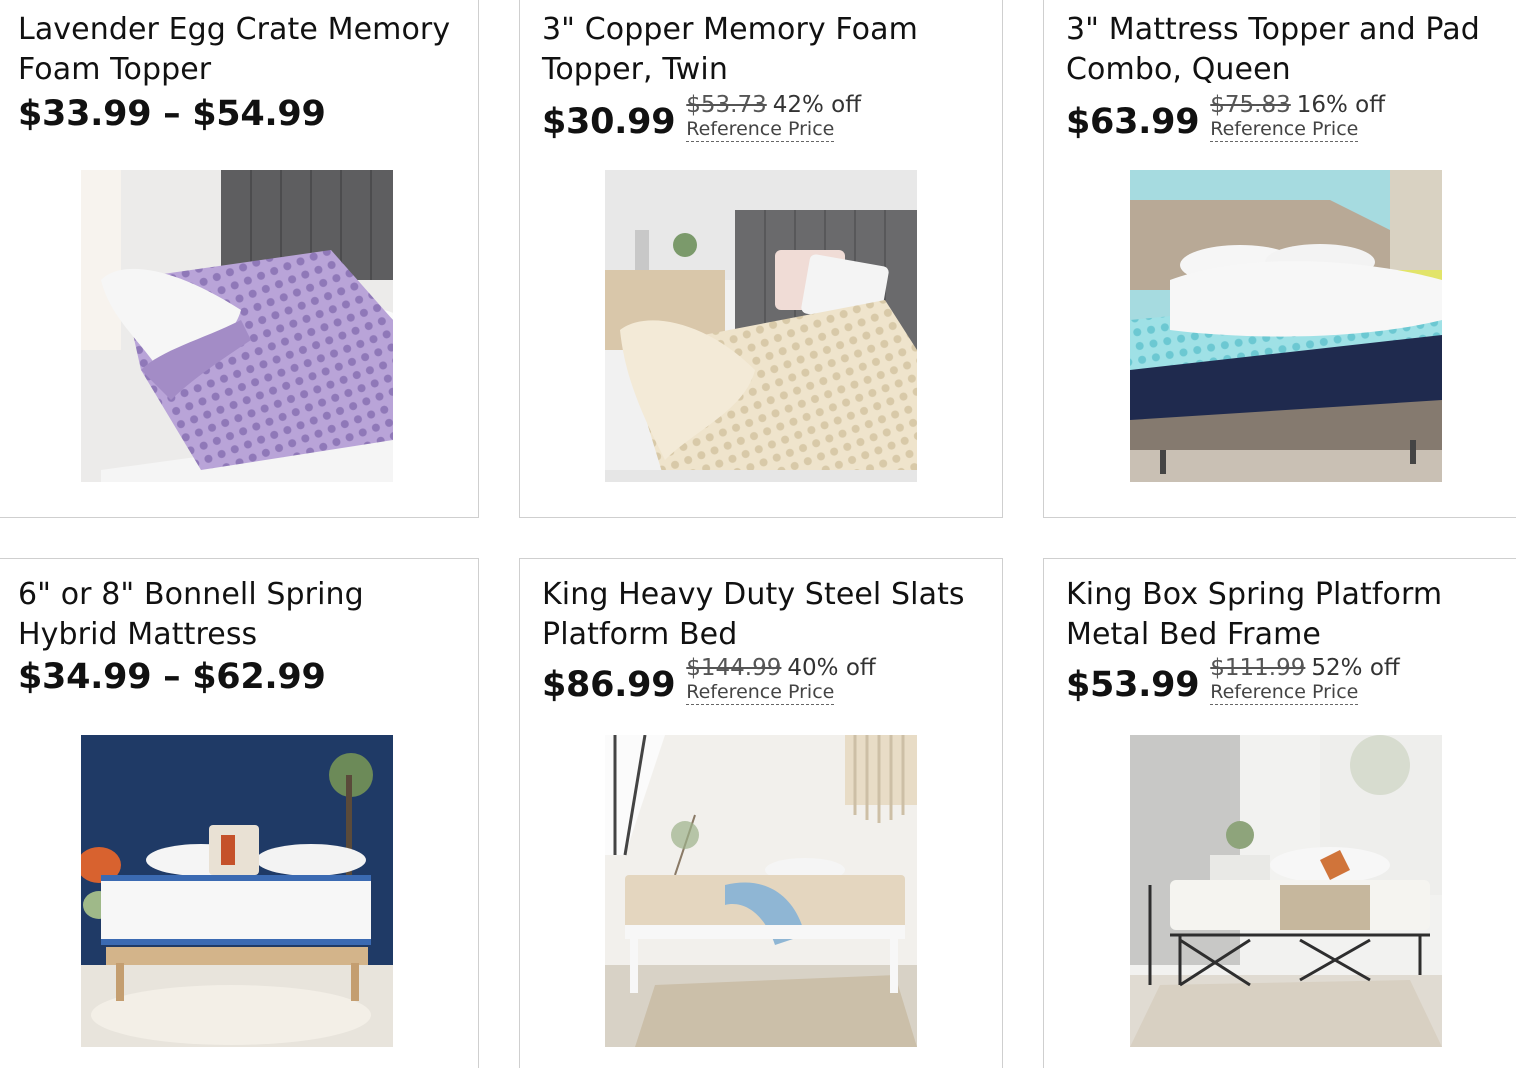 Image resolution: width=1516 pixels, height=1068 pixels. Describe the element at coordinates (1355, 668) in the screenshot. I see `discount-label: 52% off` at that location.